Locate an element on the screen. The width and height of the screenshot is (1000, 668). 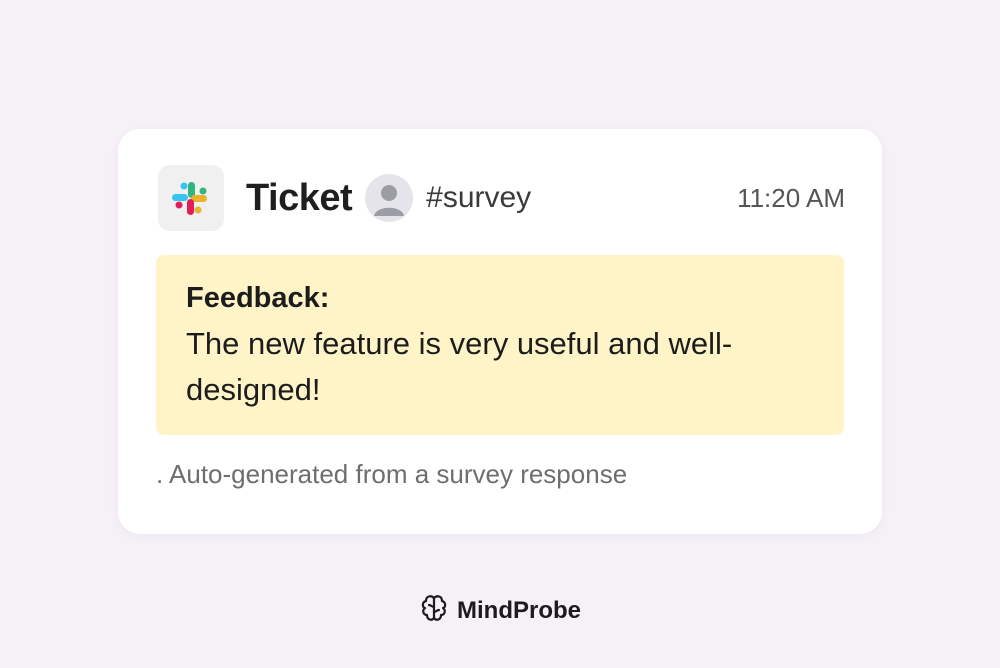
channel-name: #survey is located at coordinates (478, 198).